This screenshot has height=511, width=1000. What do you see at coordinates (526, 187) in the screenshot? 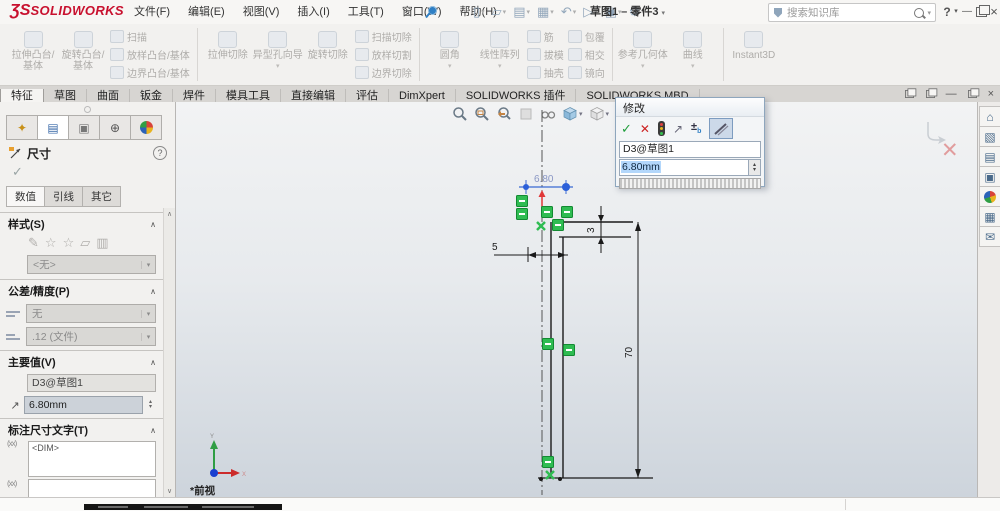
I see `dim-handle-left` at bounding box center [526, 187].